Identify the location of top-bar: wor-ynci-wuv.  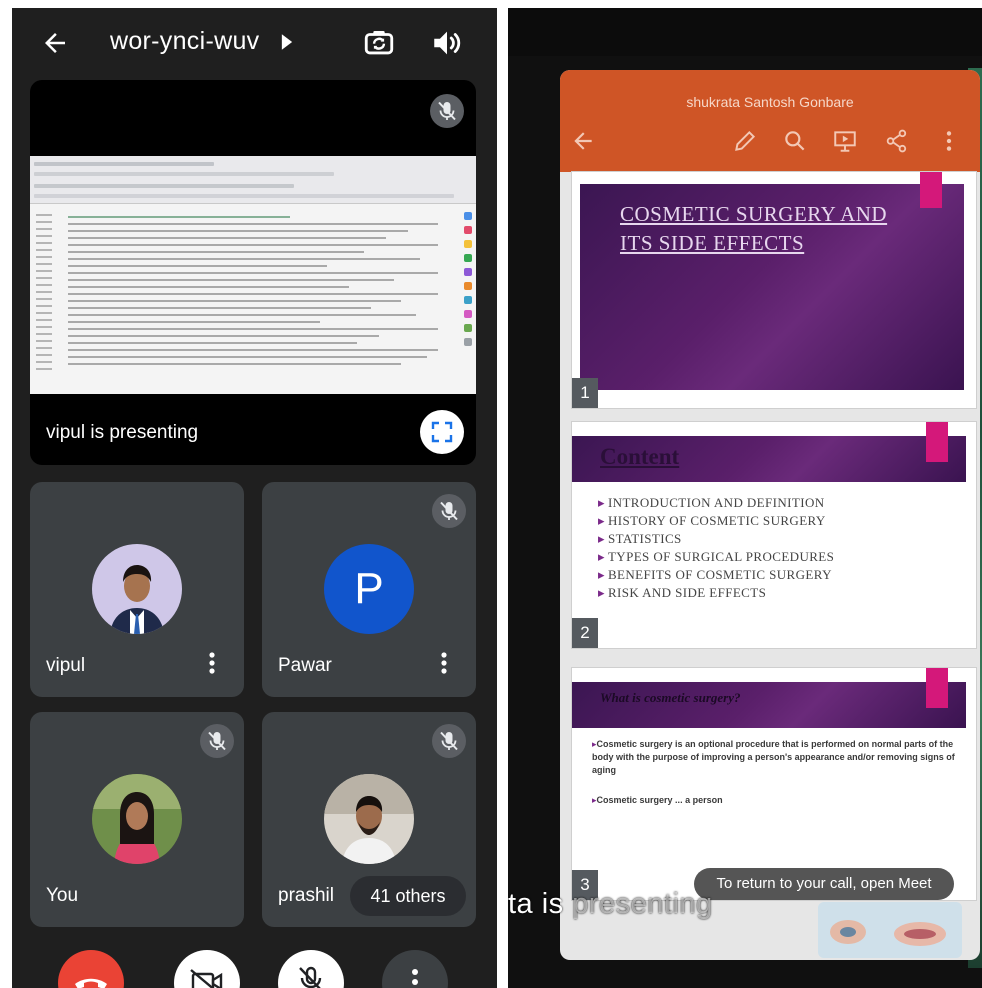
(254, 42).